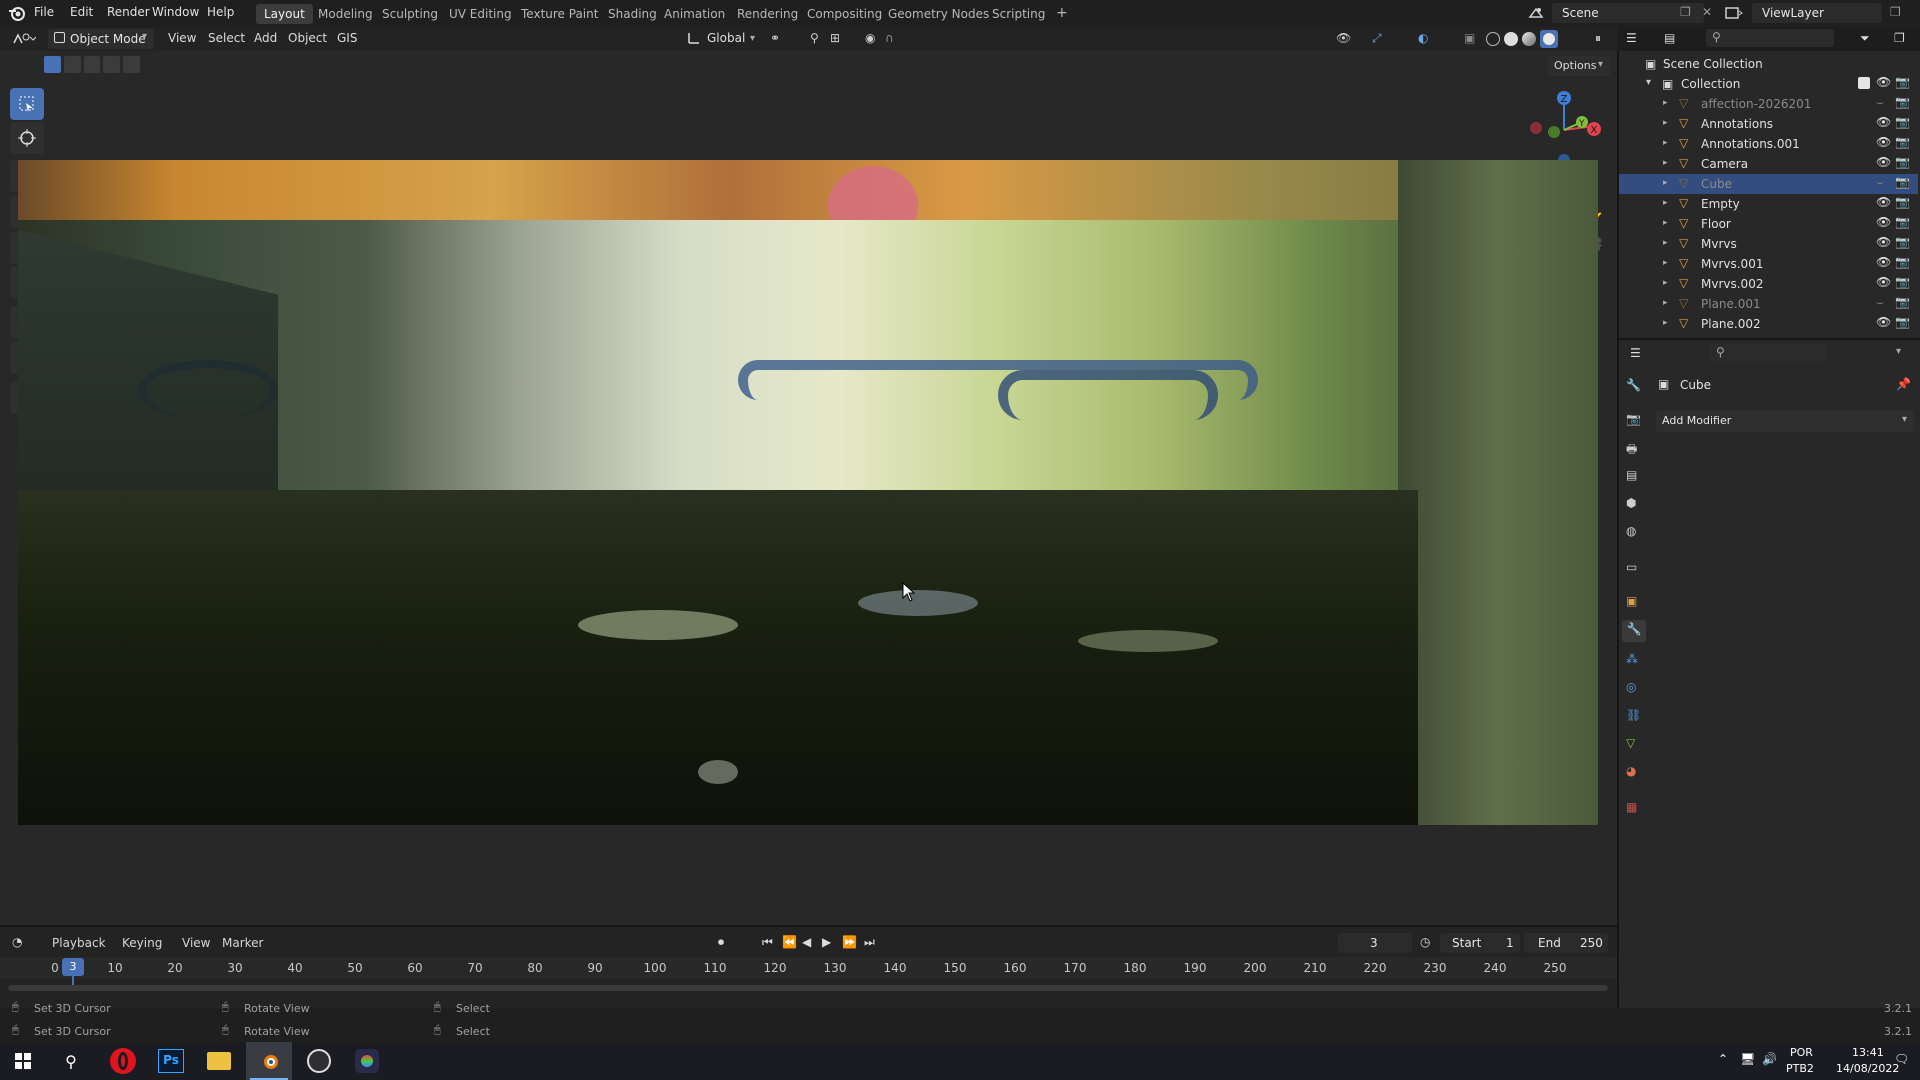 The width and height of the screenshot is (1920, 1080). I want to click on blender-logo-icon, so click(17, 13).